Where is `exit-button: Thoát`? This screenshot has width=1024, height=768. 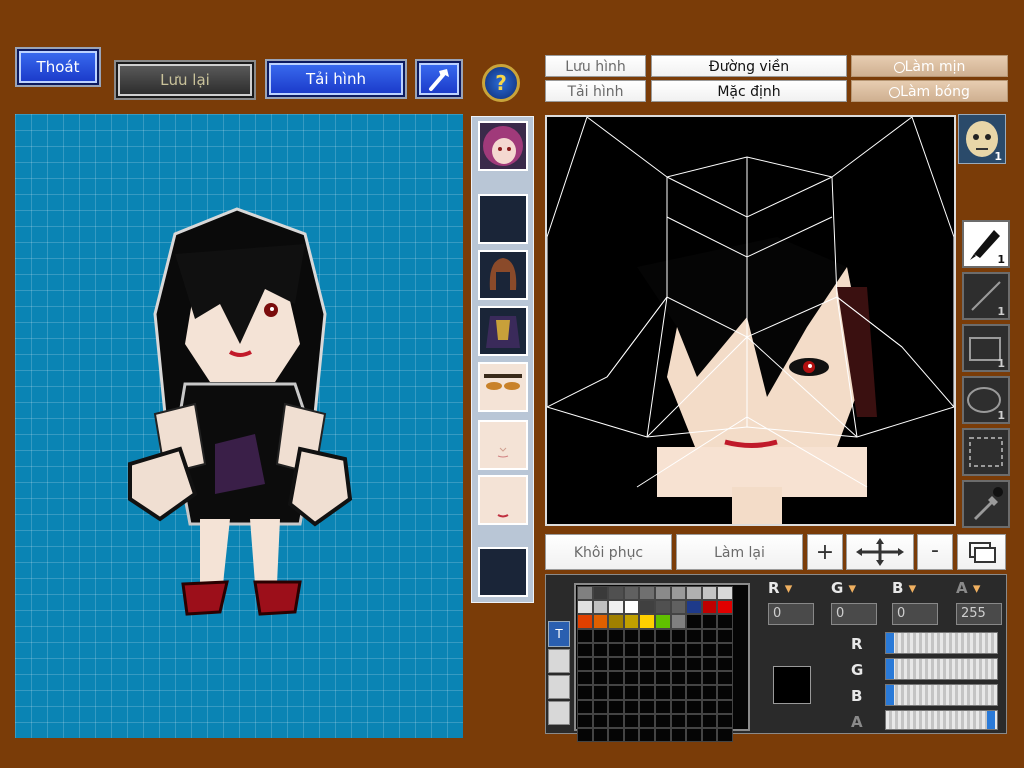 exit-button: Thoát is located at coordinates (58, 67).